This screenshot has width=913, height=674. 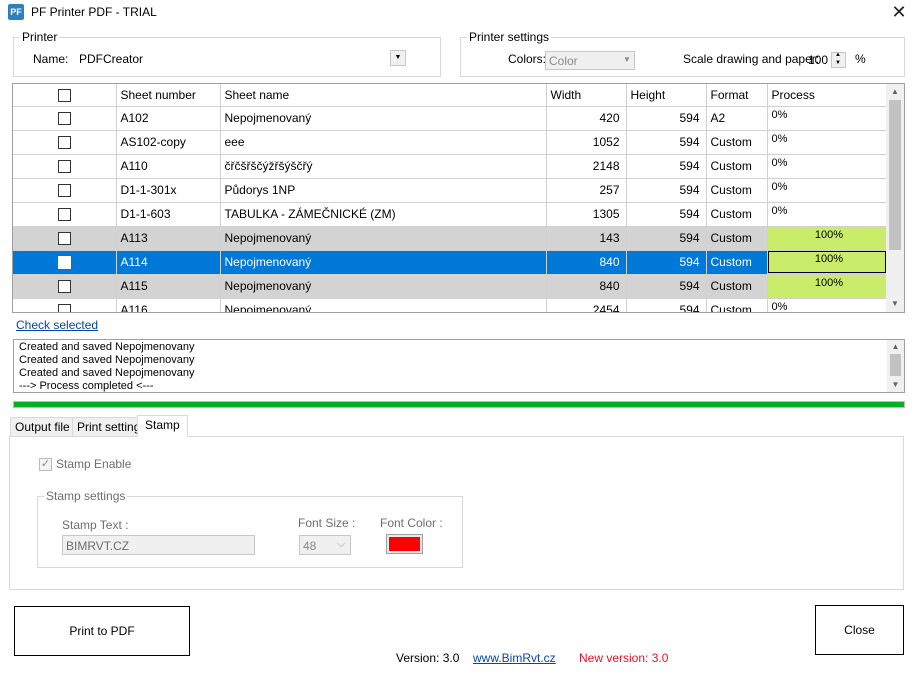 What do you see at coordinates (168, 95) in the screenshot?
I see `column-header-sheet-number: Sheet number` at bounding box center [168, 95].